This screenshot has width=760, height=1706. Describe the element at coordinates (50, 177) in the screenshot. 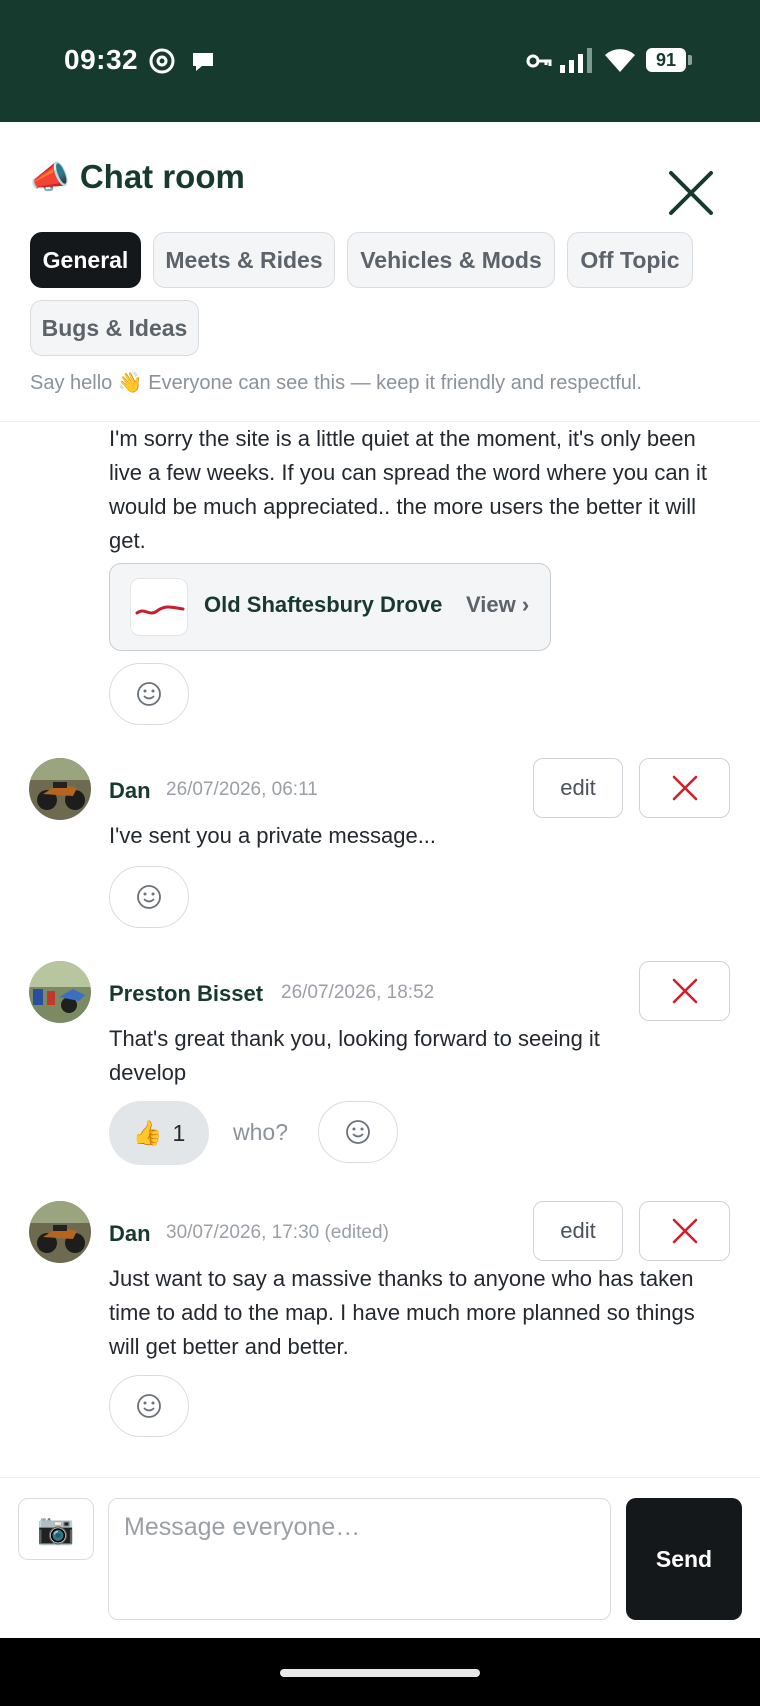

I see `megaphone-icon: 📣` at that location.